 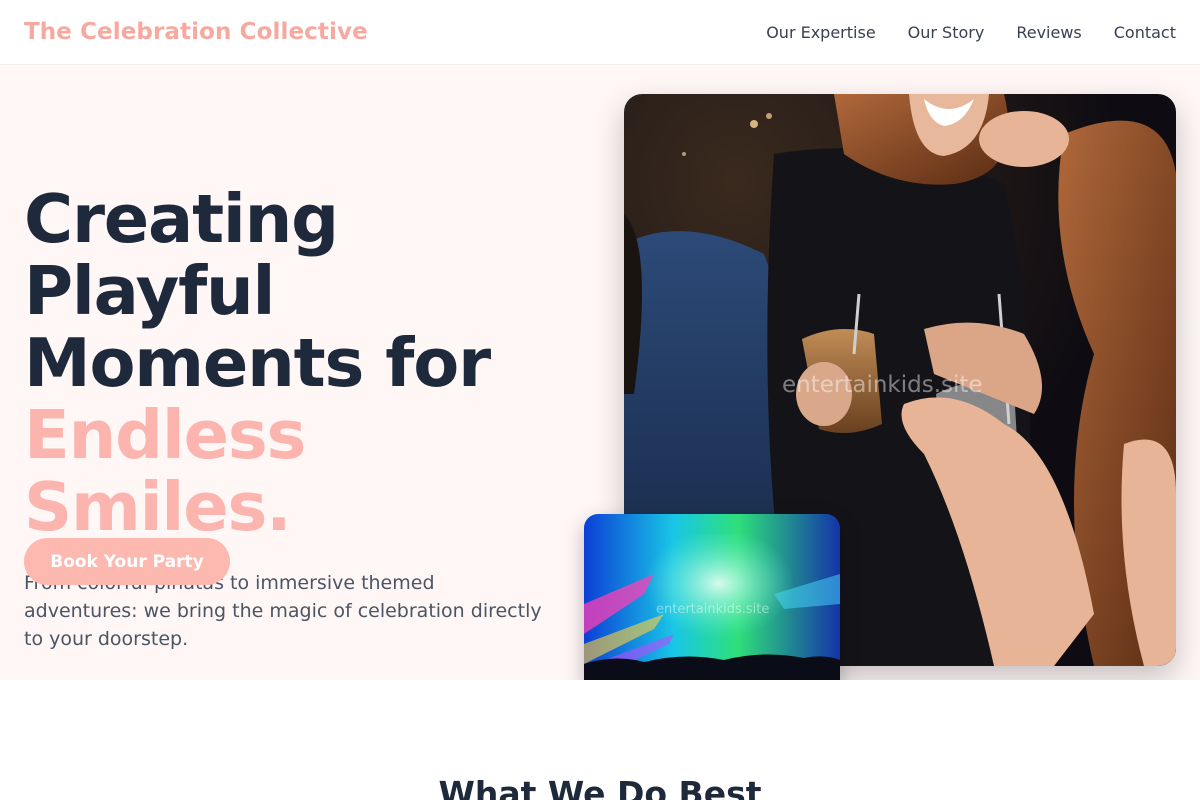 What do you see at coordinates (713, 609) in the screenshot?
I see `image-watermark-small: entertainkids.site` at bounding box center [713, 609].